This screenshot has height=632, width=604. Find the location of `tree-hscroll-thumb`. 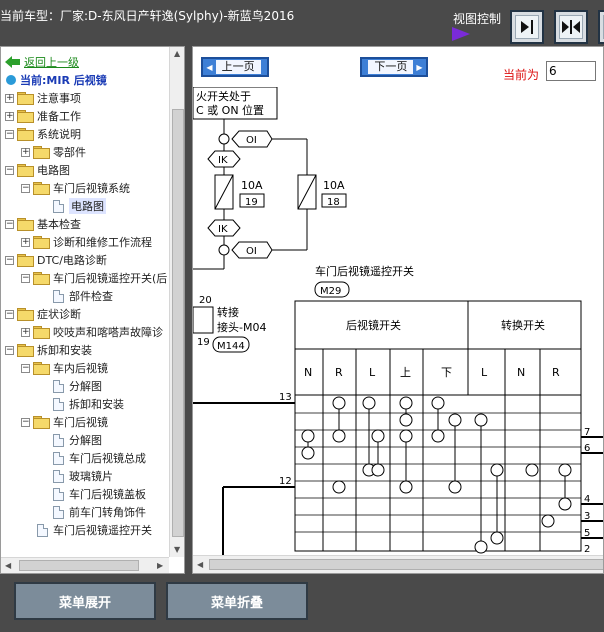

tree-hscroll-thumb is located at coordinates (79, 565).